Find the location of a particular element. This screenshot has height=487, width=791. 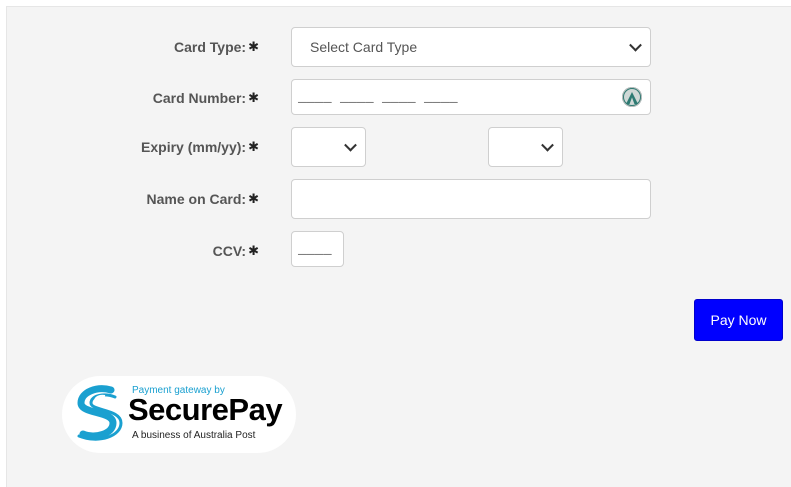

name-on-card-input is located at coordinates (471, 199).